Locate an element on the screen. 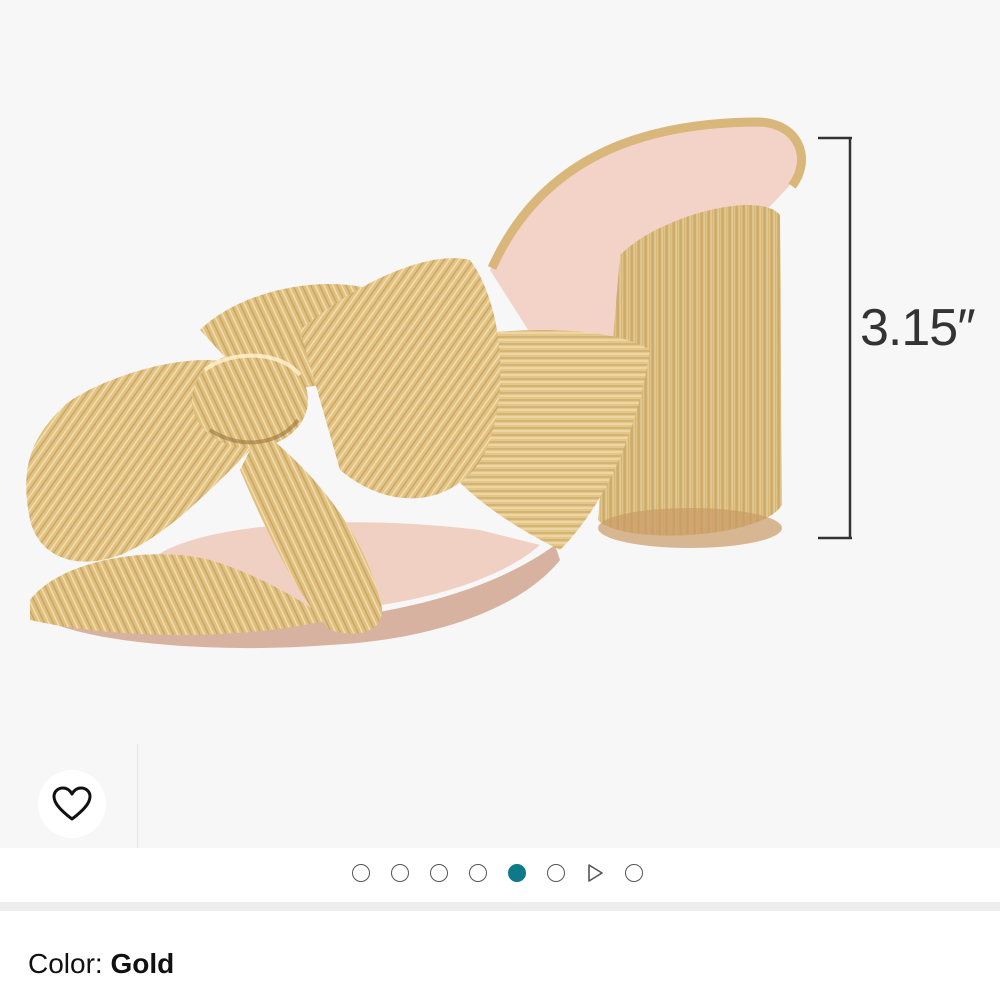  play-icon is located at coordinates (595, 873).